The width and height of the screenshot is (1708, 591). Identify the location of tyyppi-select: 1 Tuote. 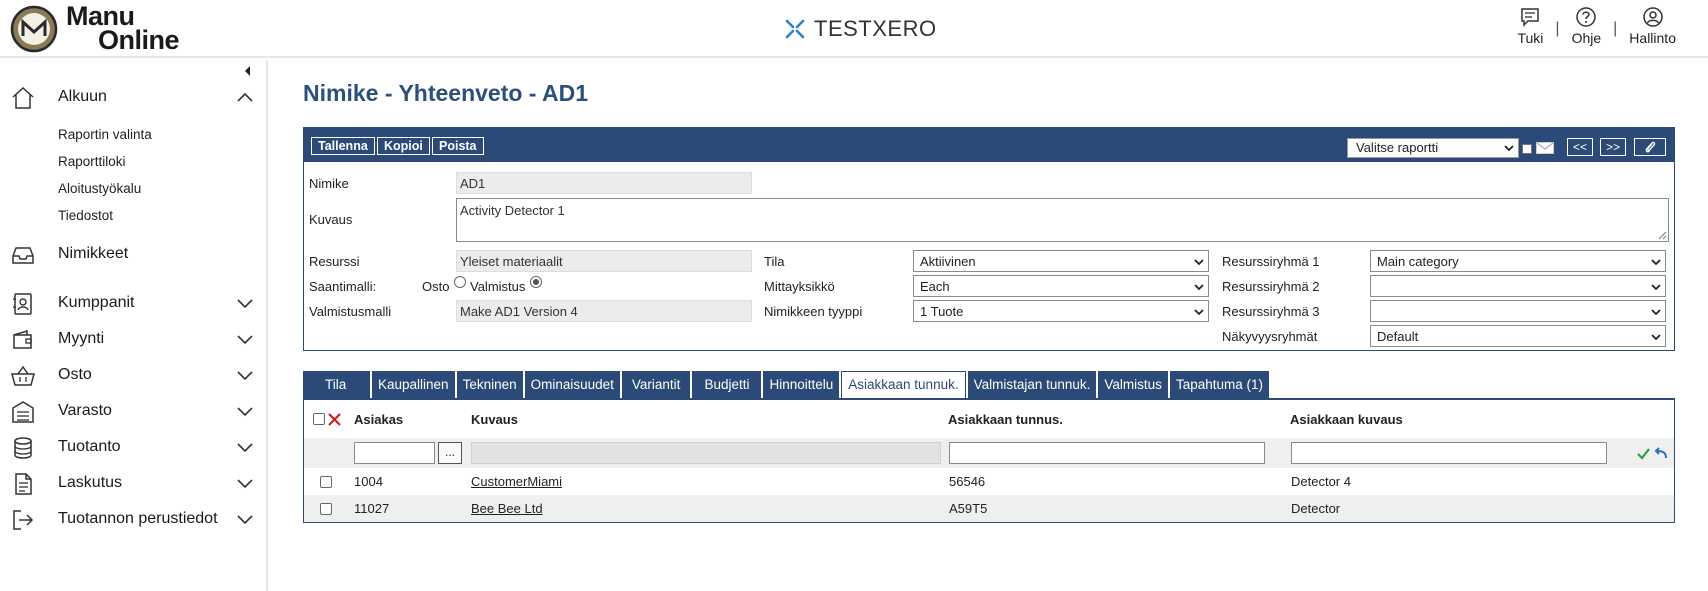
(1061, 311).